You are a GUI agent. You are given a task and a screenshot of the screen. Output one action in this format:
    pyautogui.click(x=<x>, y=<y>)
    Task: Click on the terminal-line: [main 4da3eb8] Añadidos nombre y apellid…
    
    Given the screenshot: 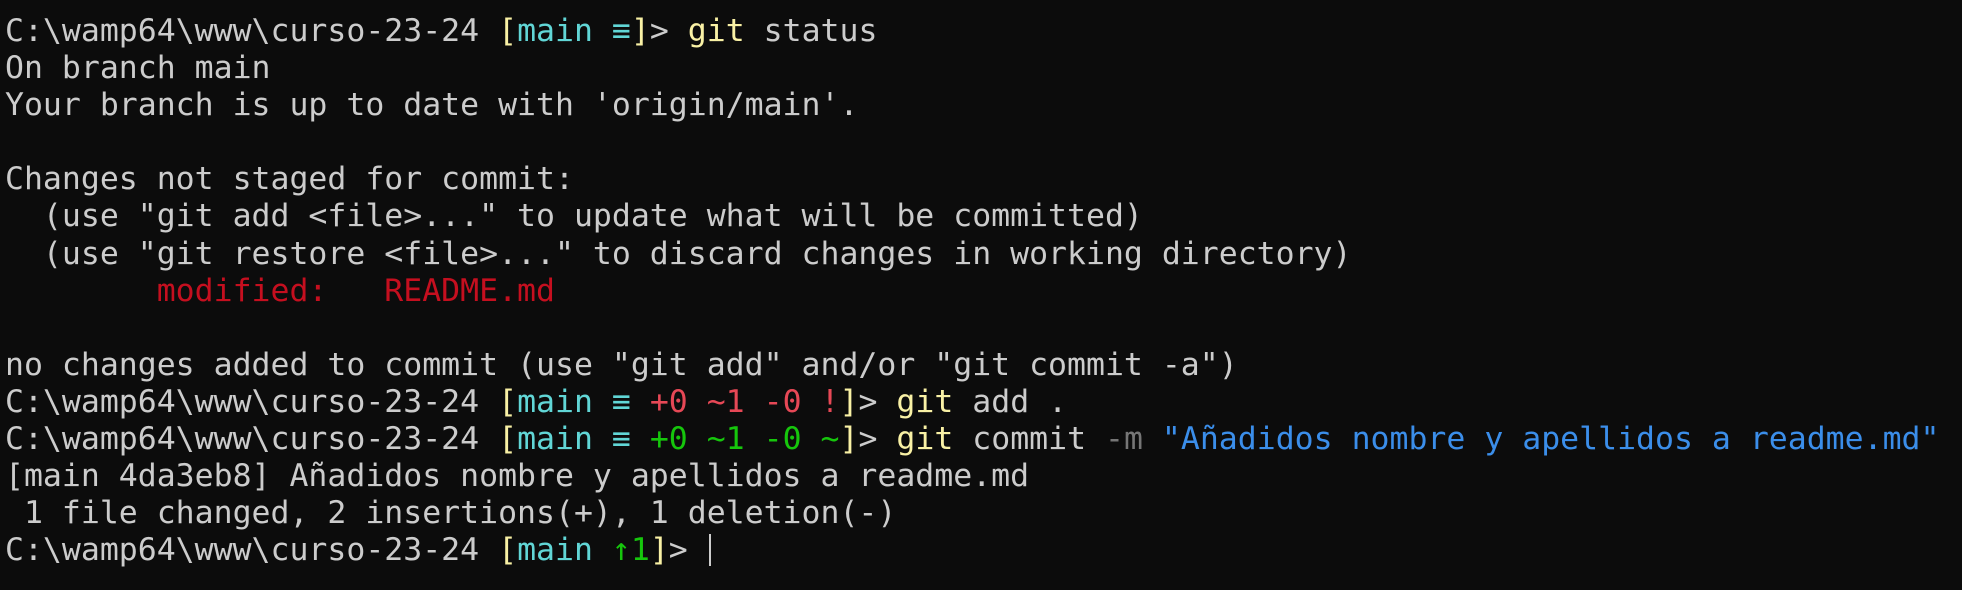 What is the action you would take?
    pyautogui.click(x=983, y=476)
    